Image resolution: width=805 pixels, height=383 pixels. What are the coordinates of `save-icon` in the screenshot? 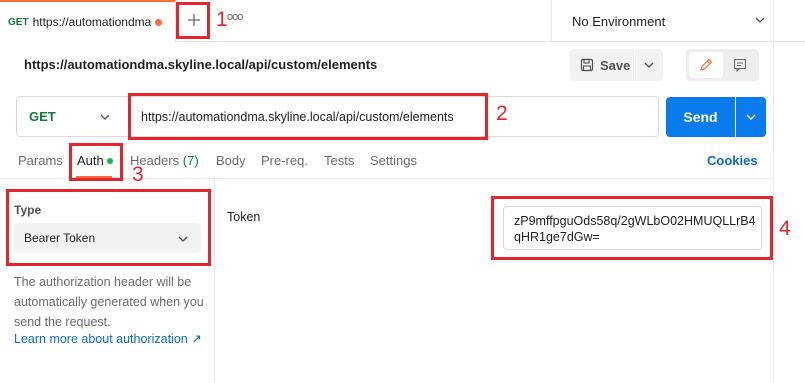 It's located at (587, 65).